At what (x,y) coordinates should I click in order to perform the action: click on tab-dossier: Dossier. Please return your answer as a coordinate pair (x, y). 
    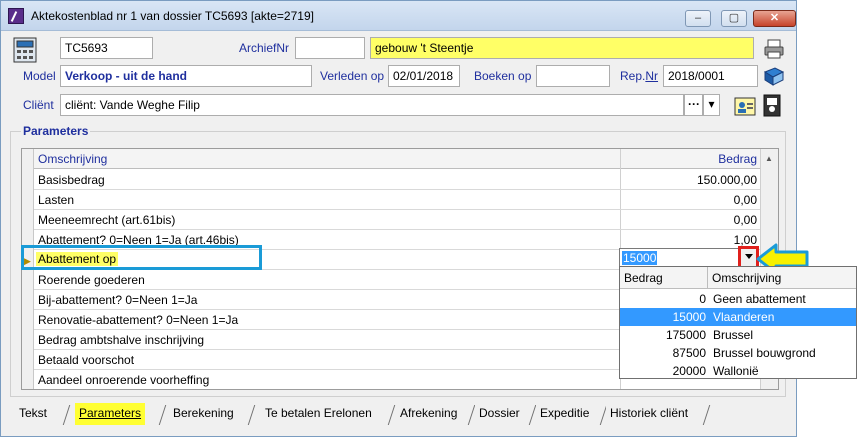
    Looking at the image, I should click on (499, 414).